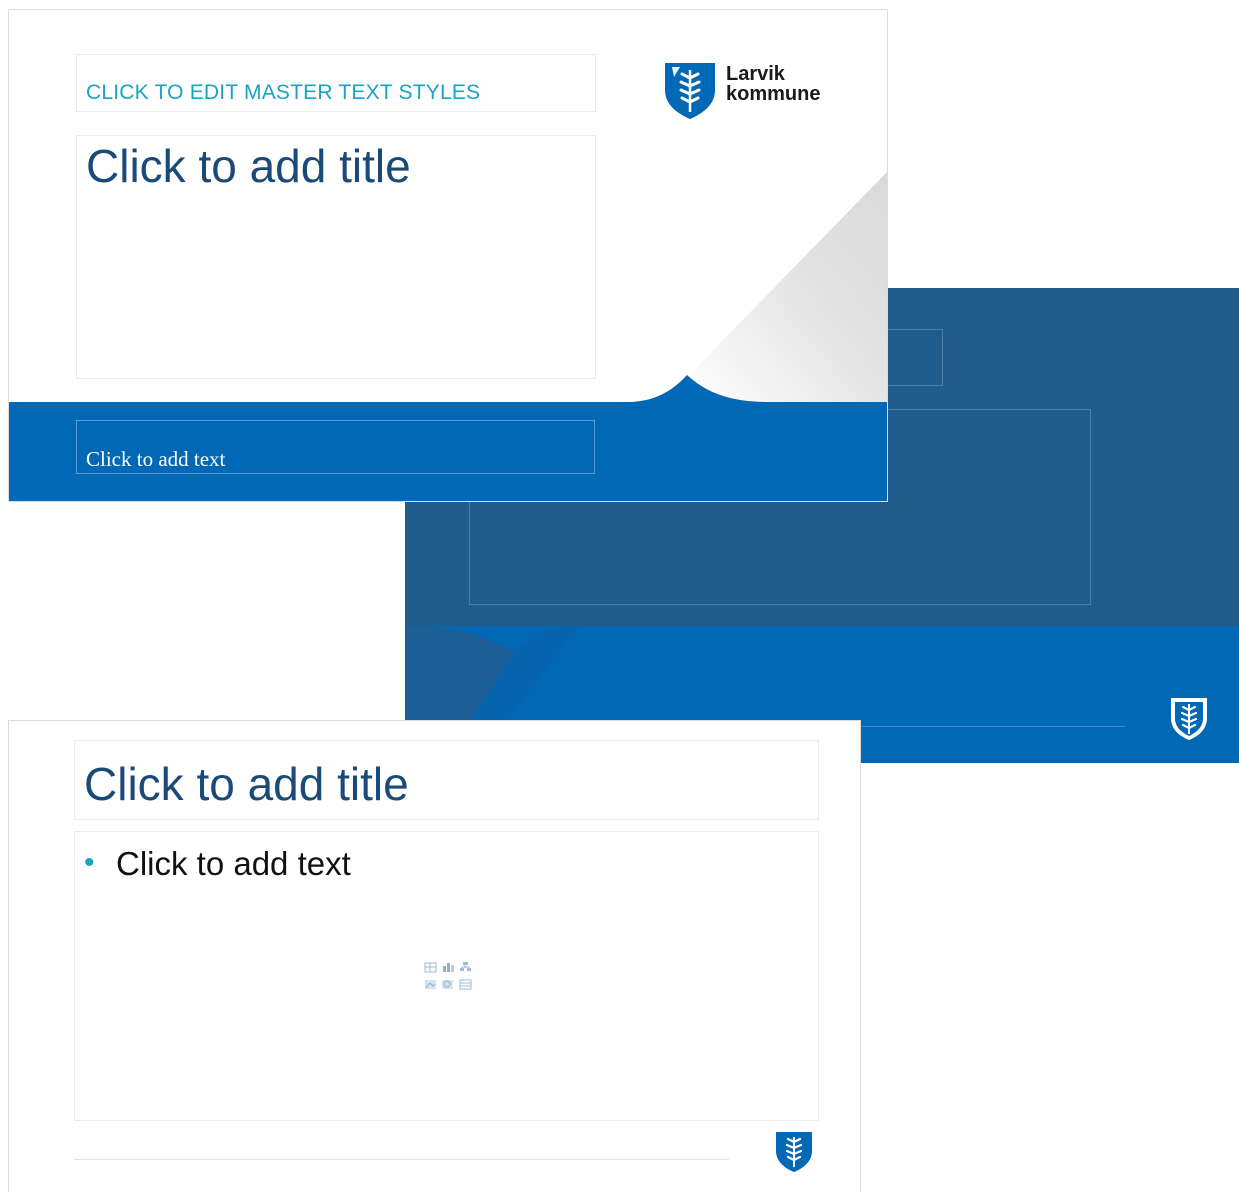 Image resolution: width=1239 pixels, height=1192 pixels. What do you see at coordinates (690, 91) in the screenshot?
I see `larvik-shield-logo-icon` at bounding box center [690, 91].